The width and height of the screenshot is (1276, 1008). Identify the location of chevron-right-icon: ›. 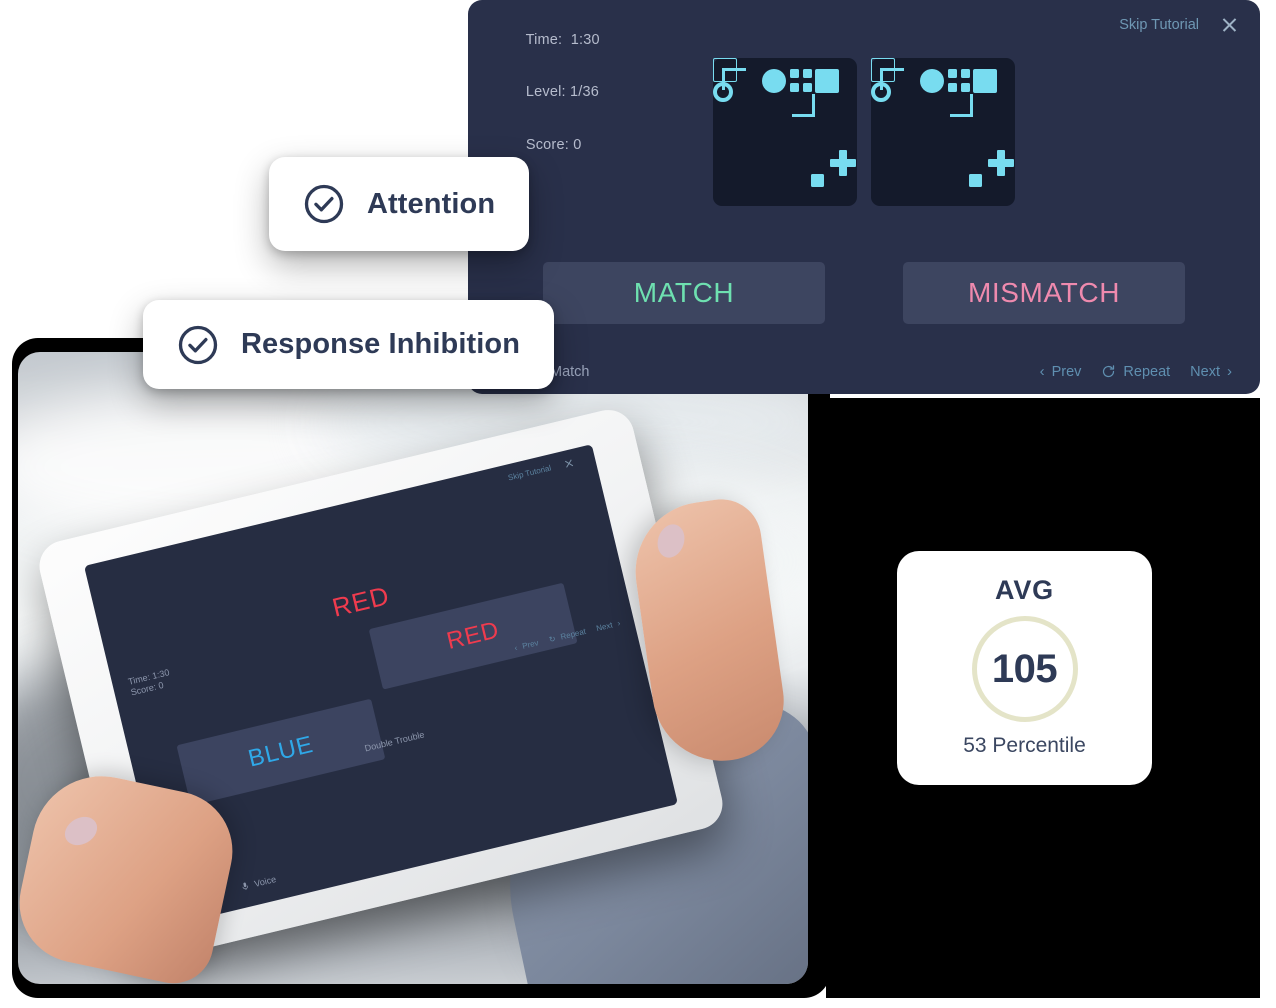
(1229, 371).